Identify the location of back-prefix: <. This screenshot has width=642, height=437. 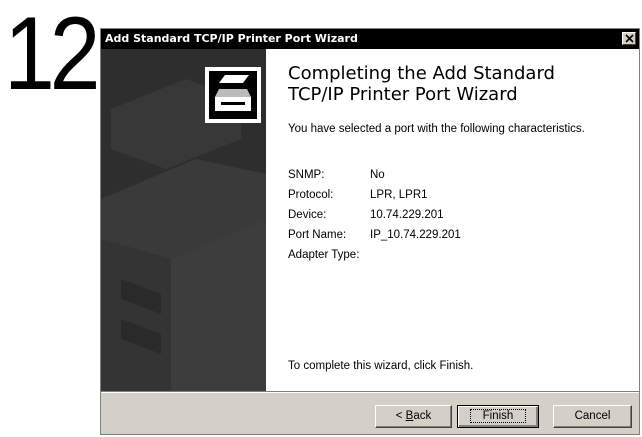
(400, 416).